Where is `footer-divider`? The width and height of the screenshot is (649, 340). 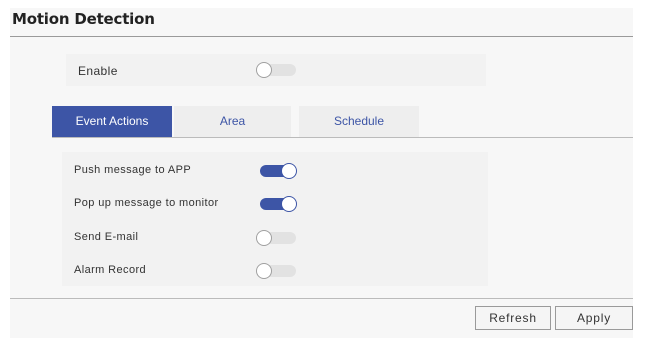 footer-divider is located at coordinates (321, 298).